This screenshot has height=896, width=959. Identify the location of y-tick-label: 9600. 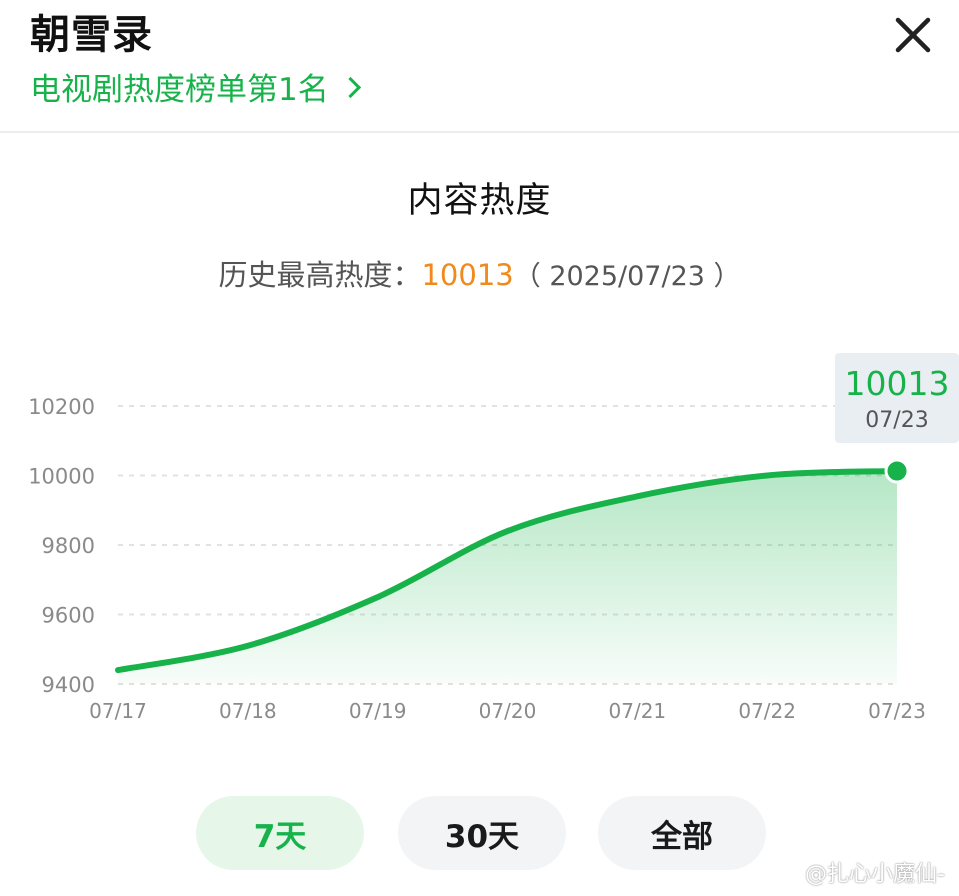
(68, 616).